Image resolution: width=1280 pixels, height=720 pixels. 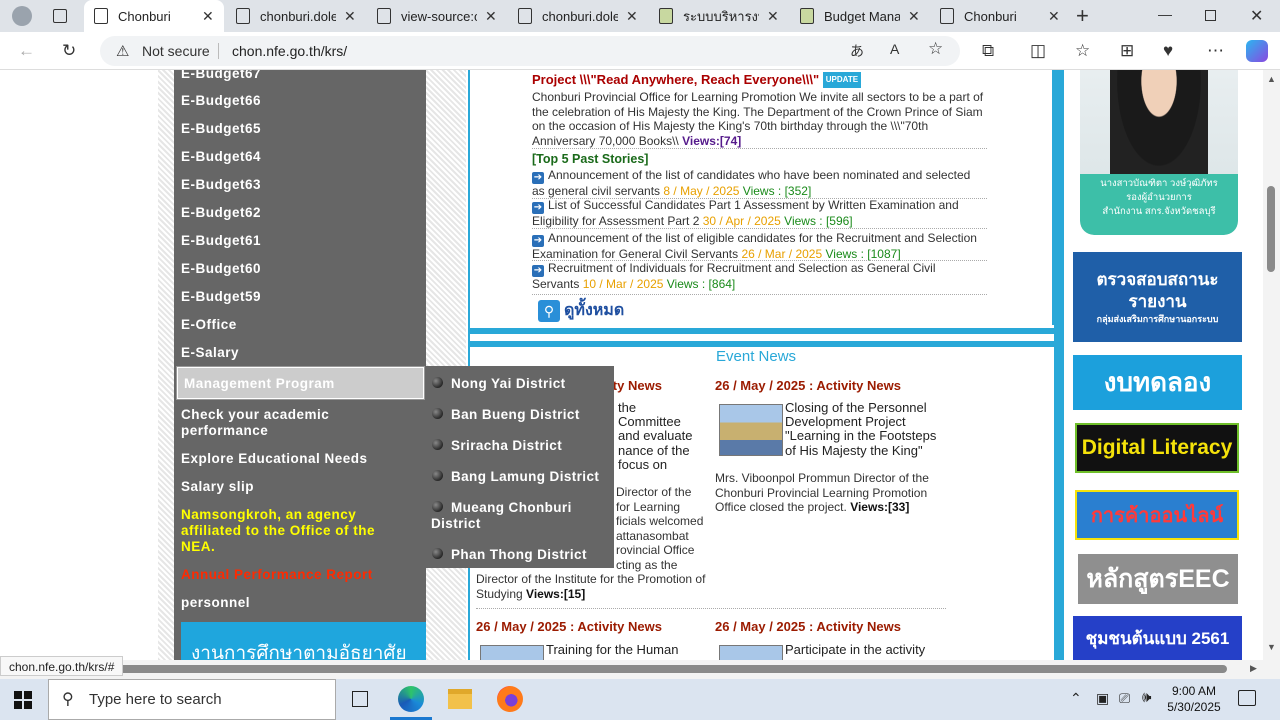 What do you see at coordinates (612, 649) in the screenshot?
I see `event-title: Training for the Human` at bounding box center [612, 649].